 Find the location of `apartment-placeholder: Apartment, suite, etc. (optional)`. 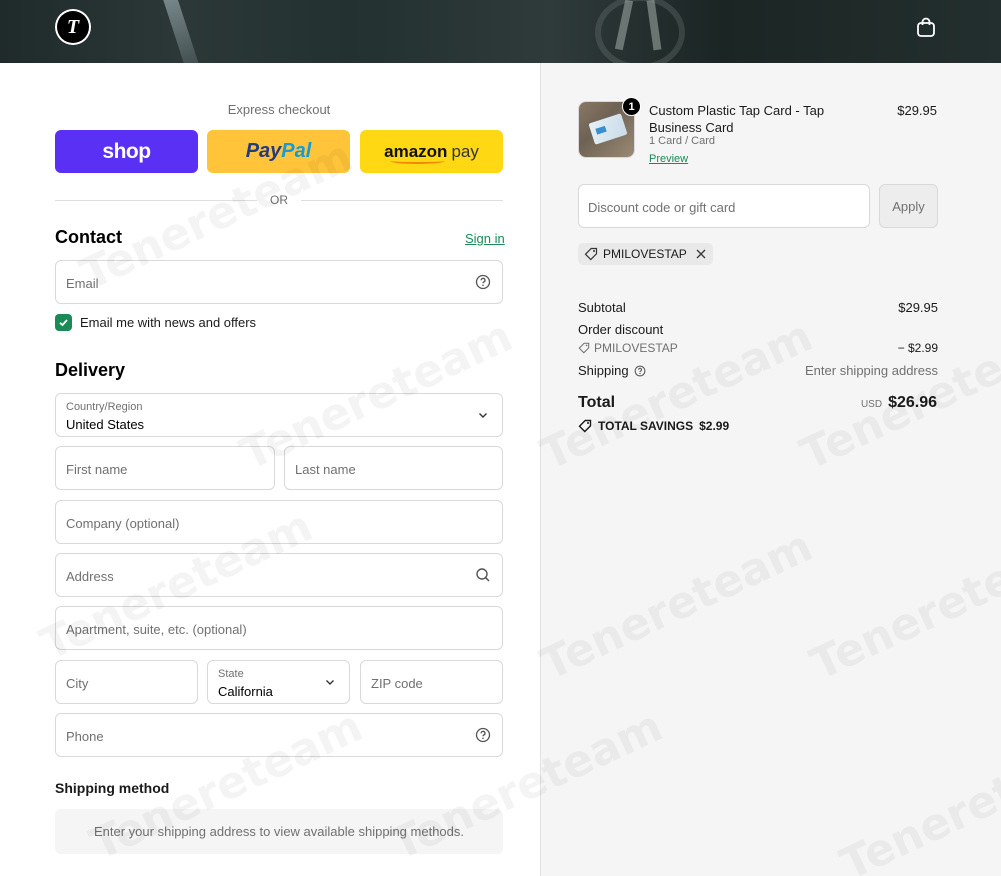

apartment-placeholder: Apartment, suite, etc. (optional) is located at coordinates (156, 629).